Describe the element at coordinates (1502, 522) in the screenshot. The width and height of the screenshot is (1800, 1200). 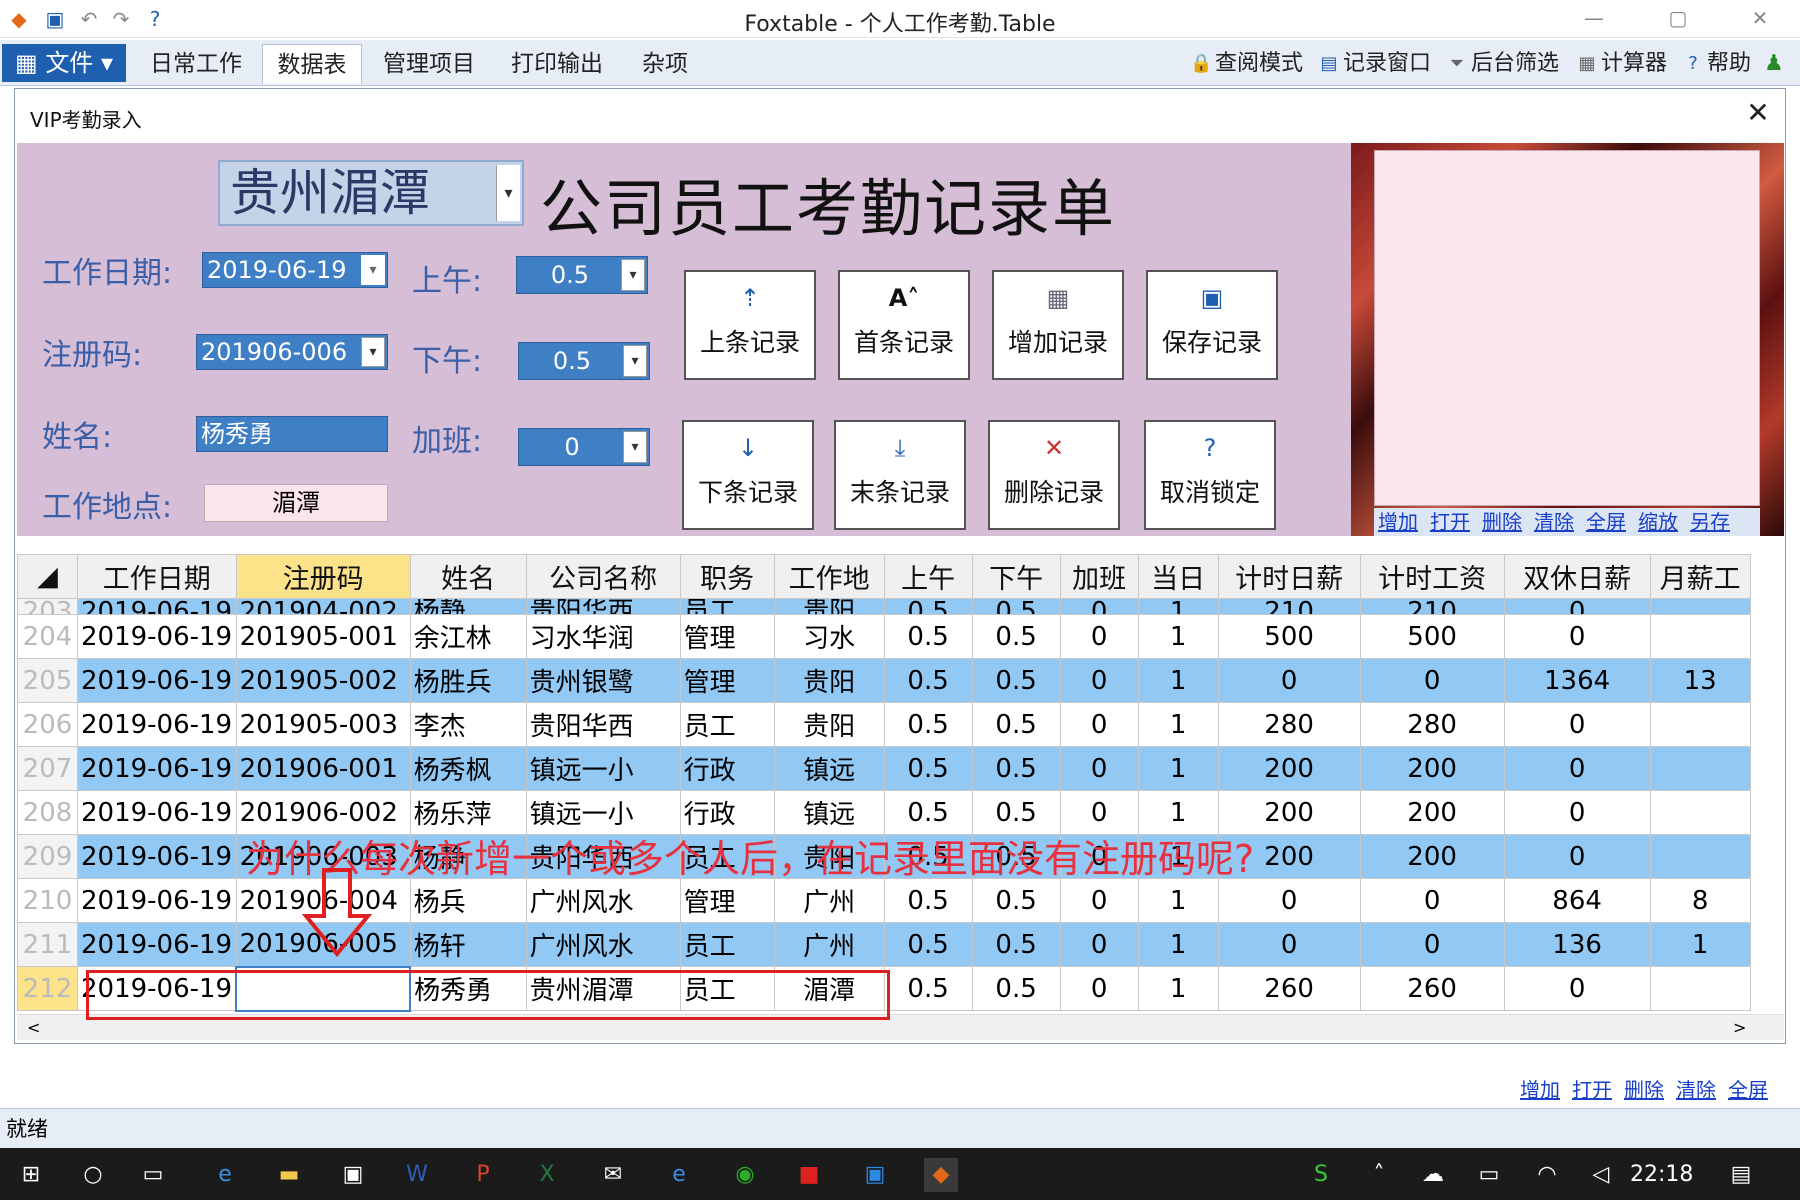
I see `photo-delete-link: 删除` at that location.